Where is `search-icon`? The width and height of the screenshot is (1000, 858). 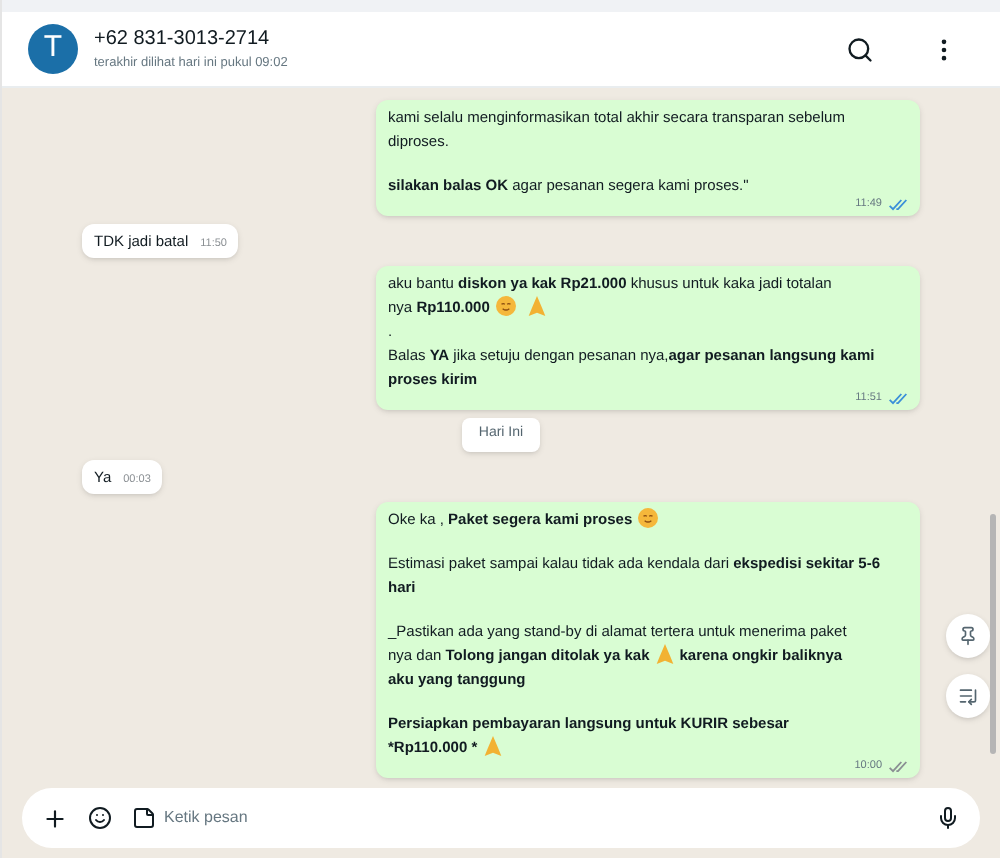
search-icon is located at coordinates (860, 49).